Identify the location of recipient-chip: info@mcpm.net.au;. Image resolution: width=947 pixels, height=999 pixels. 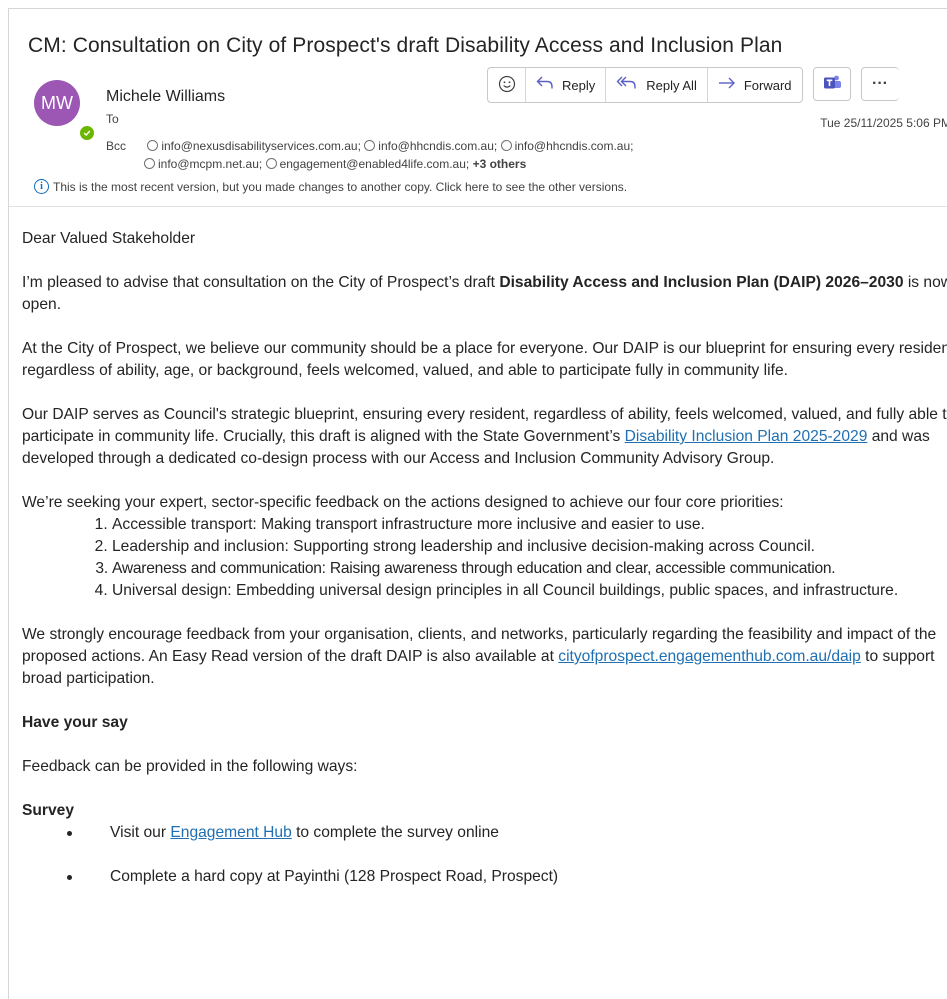
(203, 164).